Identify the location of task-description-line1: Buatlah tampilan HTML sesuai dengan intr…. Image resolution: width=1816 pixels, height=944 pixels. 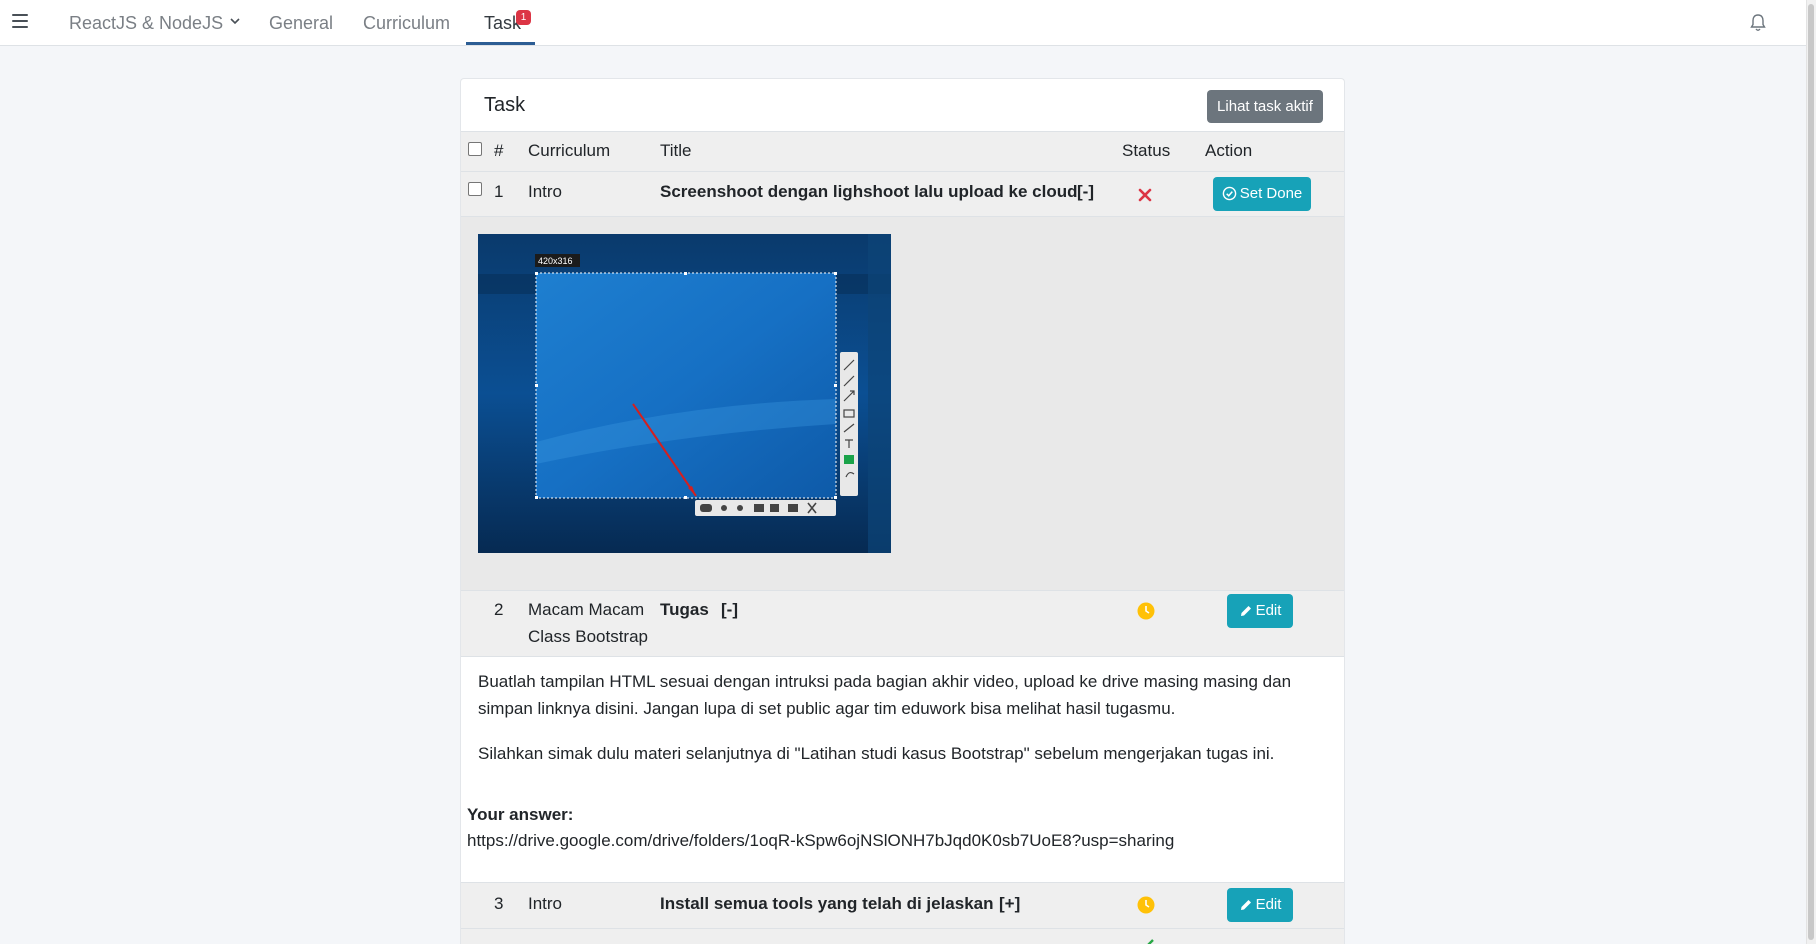
(885, 681).